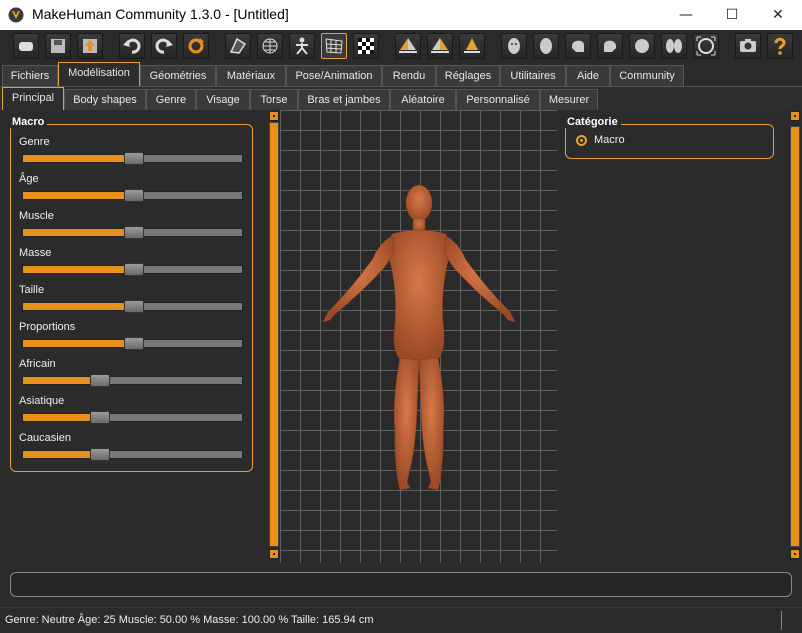  I want to click on left-profile-button, so click(578, 46).